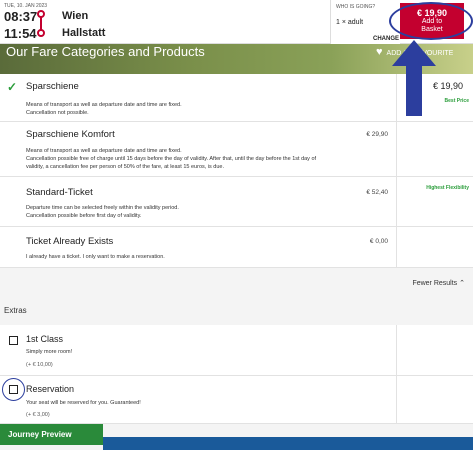  I want to click on fare-name: Ticket Already Exists, so click(70, 241).